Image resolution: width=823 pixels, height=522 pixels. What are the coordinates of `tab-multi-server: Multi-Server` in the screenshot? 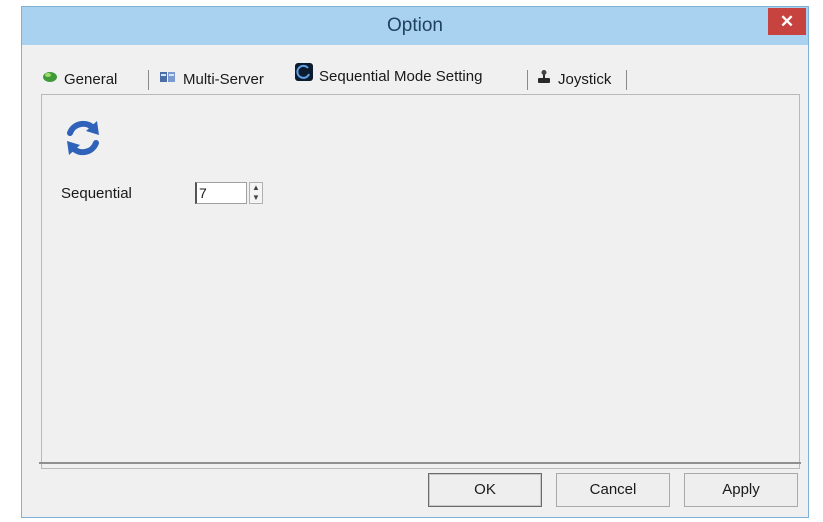 It's located at (211, 80).